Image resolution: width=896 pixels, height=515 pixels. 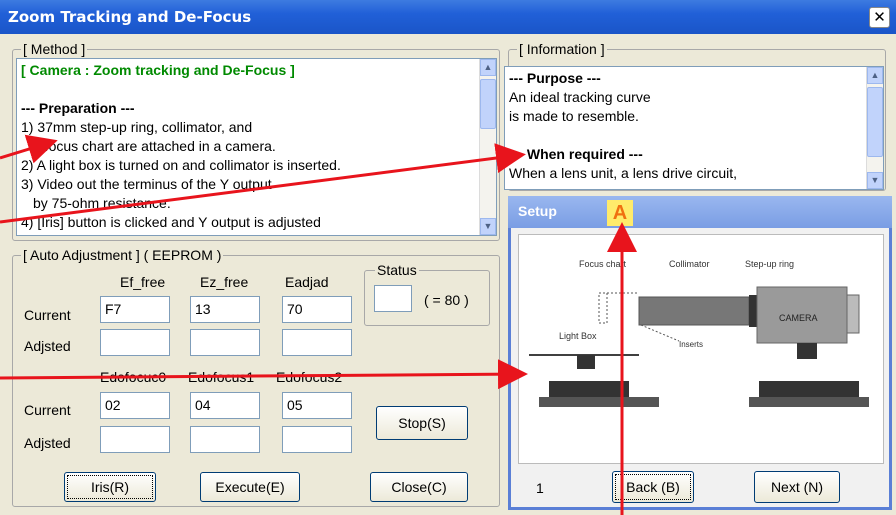 I want to click on method-line: 1) 37mm step-up ring, collimator, and, so click(x=137, y=127).